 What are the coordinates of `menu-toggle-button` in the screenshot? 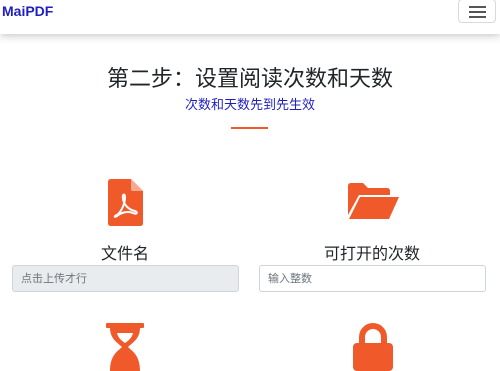 It's located at (477, 11).